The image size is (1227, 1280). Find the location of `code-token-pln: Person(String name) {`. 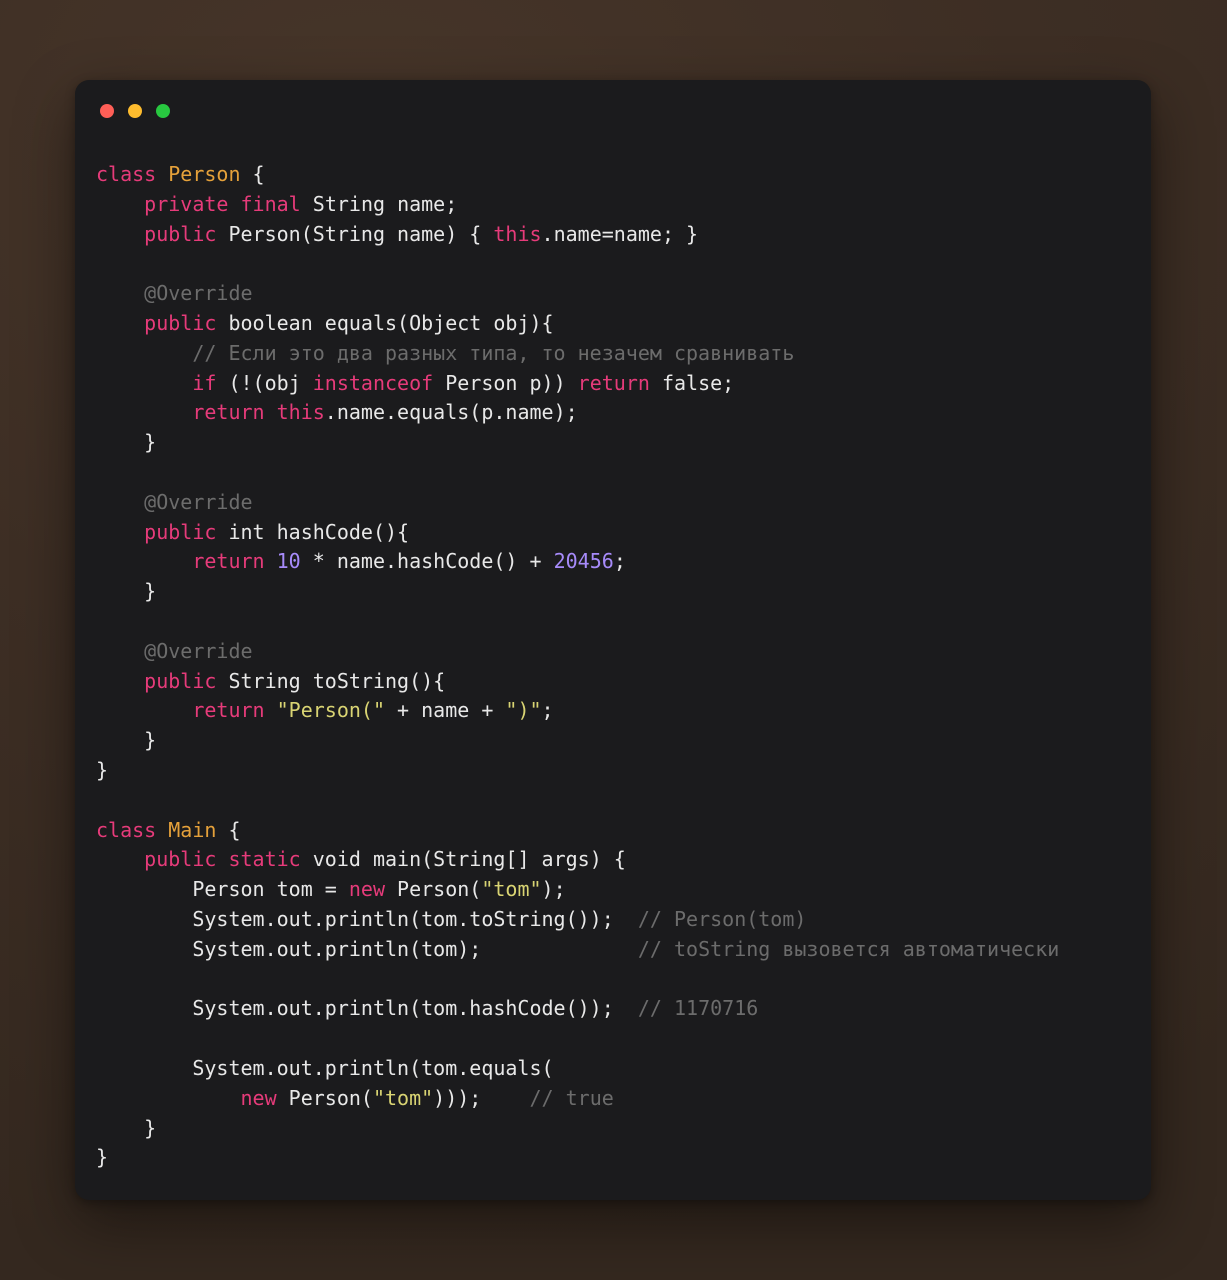

code-token-pln: Person(String name) { is located at coordinates (355, 233).